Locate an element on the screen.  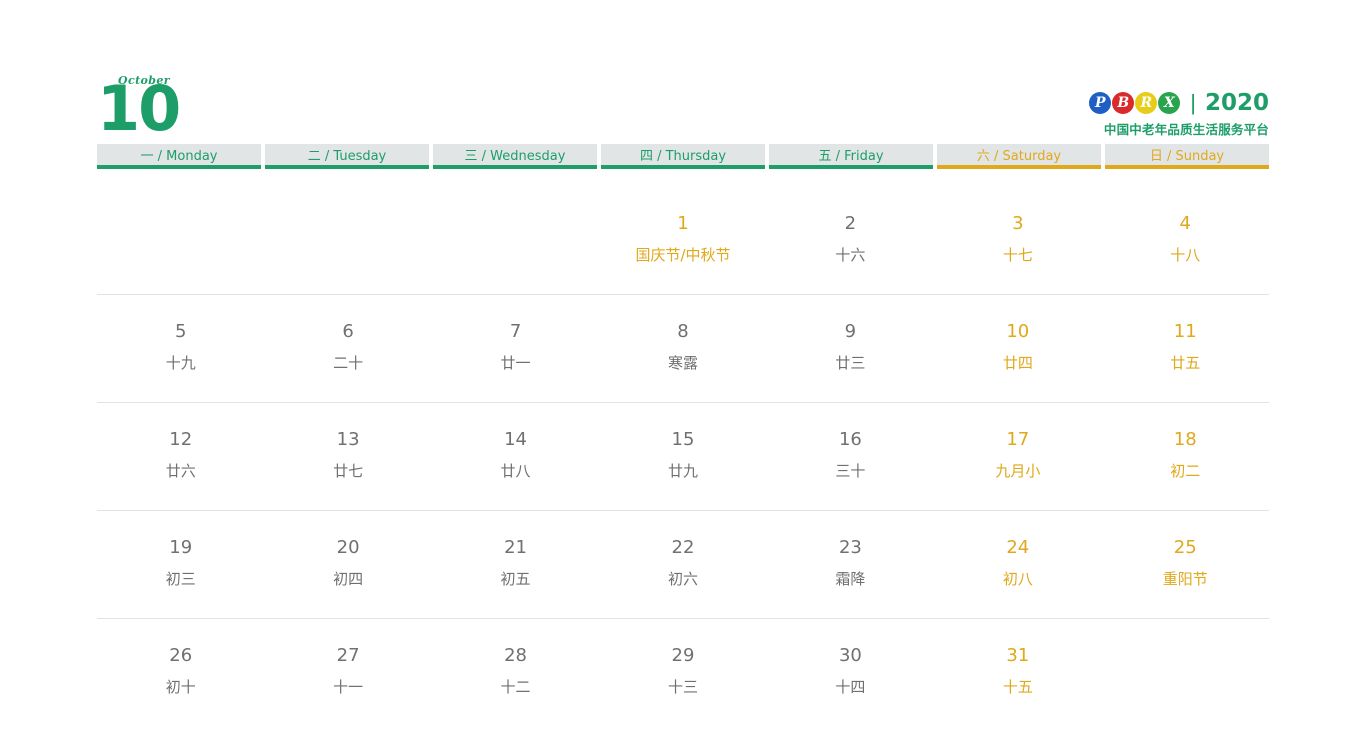
day-cell: 17 九月小 is located at coordinates (1017, 456).